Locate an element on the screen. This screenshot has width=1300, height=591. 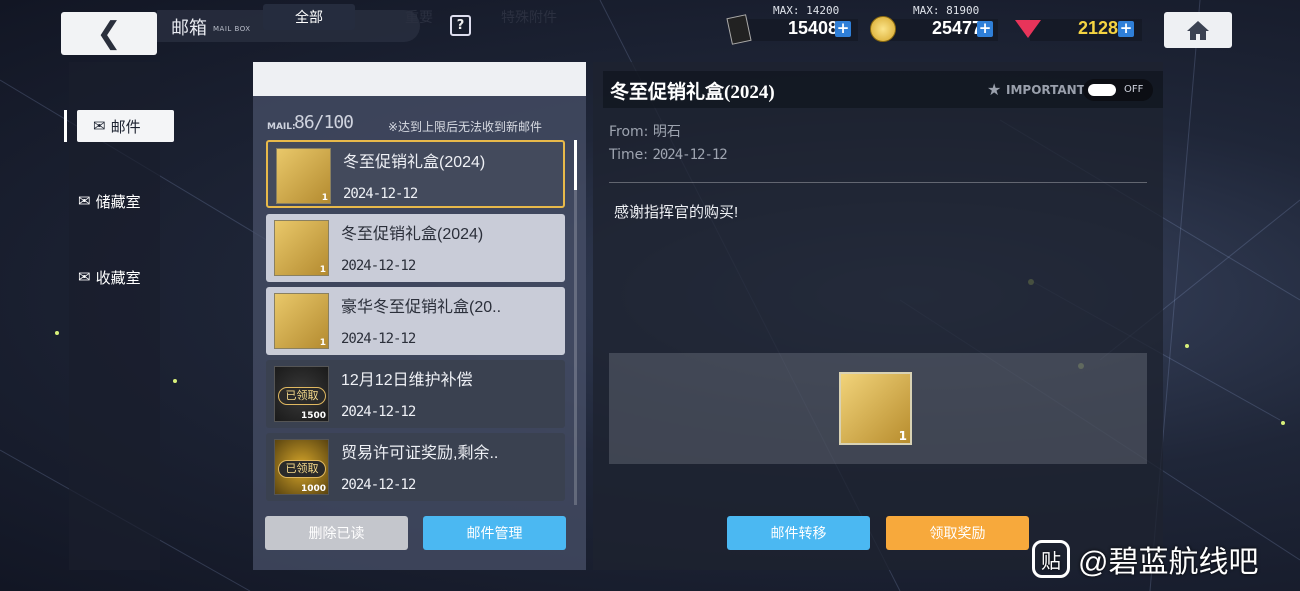
nav-item-mail: ✉ 邮件 is located at coordinates (125, 126).